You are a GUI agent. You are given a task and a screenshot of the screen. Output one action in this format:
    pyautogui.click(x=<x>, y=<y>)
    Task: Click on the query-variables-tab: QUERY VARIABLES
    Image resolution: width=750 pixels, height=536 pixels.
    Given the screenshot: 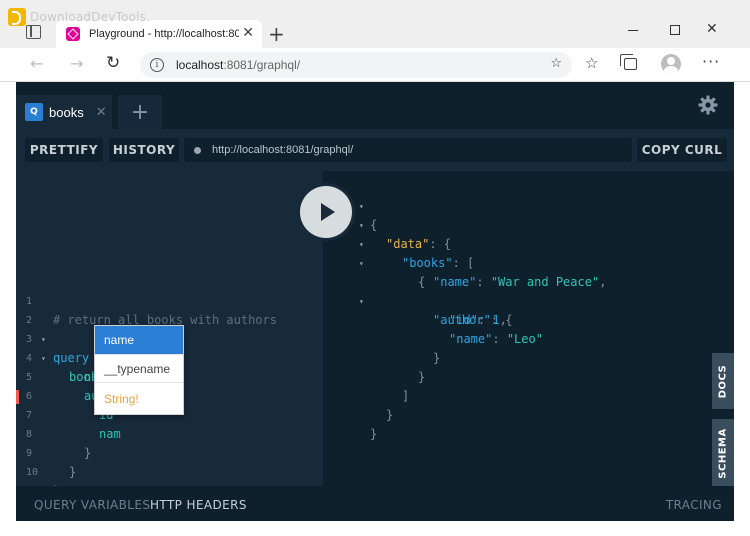 What is the action you would take?
    pyautogui.click(x=92, y=505)
    